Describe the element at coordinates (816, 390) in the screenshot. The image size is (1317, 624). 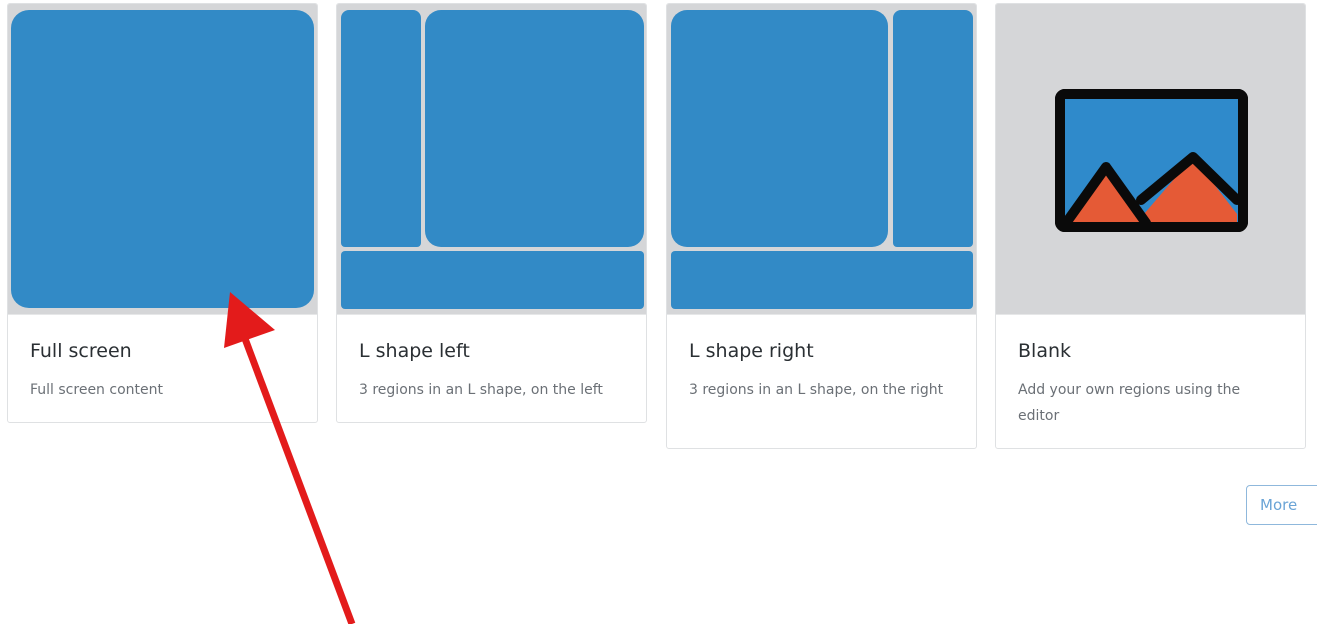
I see `template-description: 3 regions in an L shape, on the right` at that location.